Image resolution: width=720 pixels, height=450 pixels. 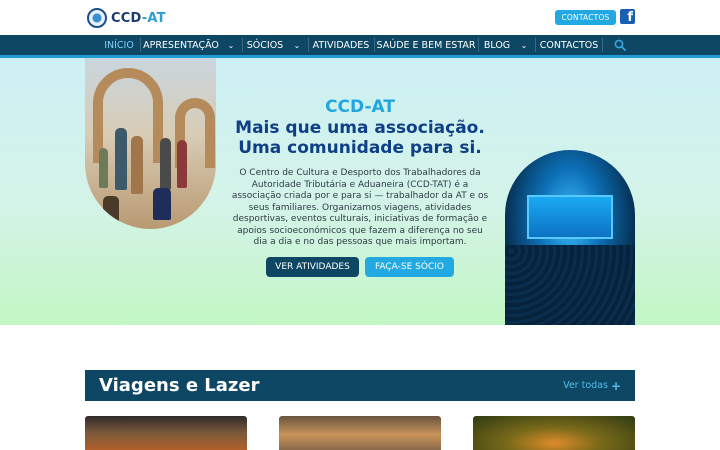 I want to click on nav-item-contactos: CONTACTOS, so click(x=569, y=45).